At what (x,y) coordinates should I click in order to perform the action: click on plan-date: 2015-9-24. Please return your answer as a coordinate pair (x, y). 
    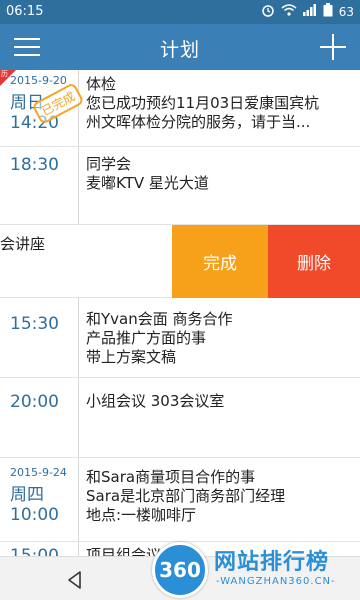
    Looking at the image, I should click on (38, 472).